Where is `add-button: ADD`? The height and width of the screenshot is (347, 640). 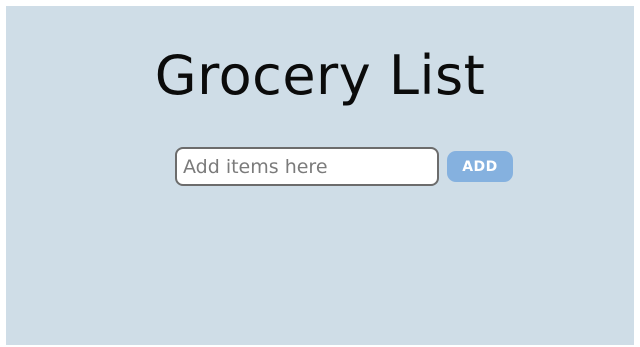
add-button: ADD is located at coordinates (480, 166).